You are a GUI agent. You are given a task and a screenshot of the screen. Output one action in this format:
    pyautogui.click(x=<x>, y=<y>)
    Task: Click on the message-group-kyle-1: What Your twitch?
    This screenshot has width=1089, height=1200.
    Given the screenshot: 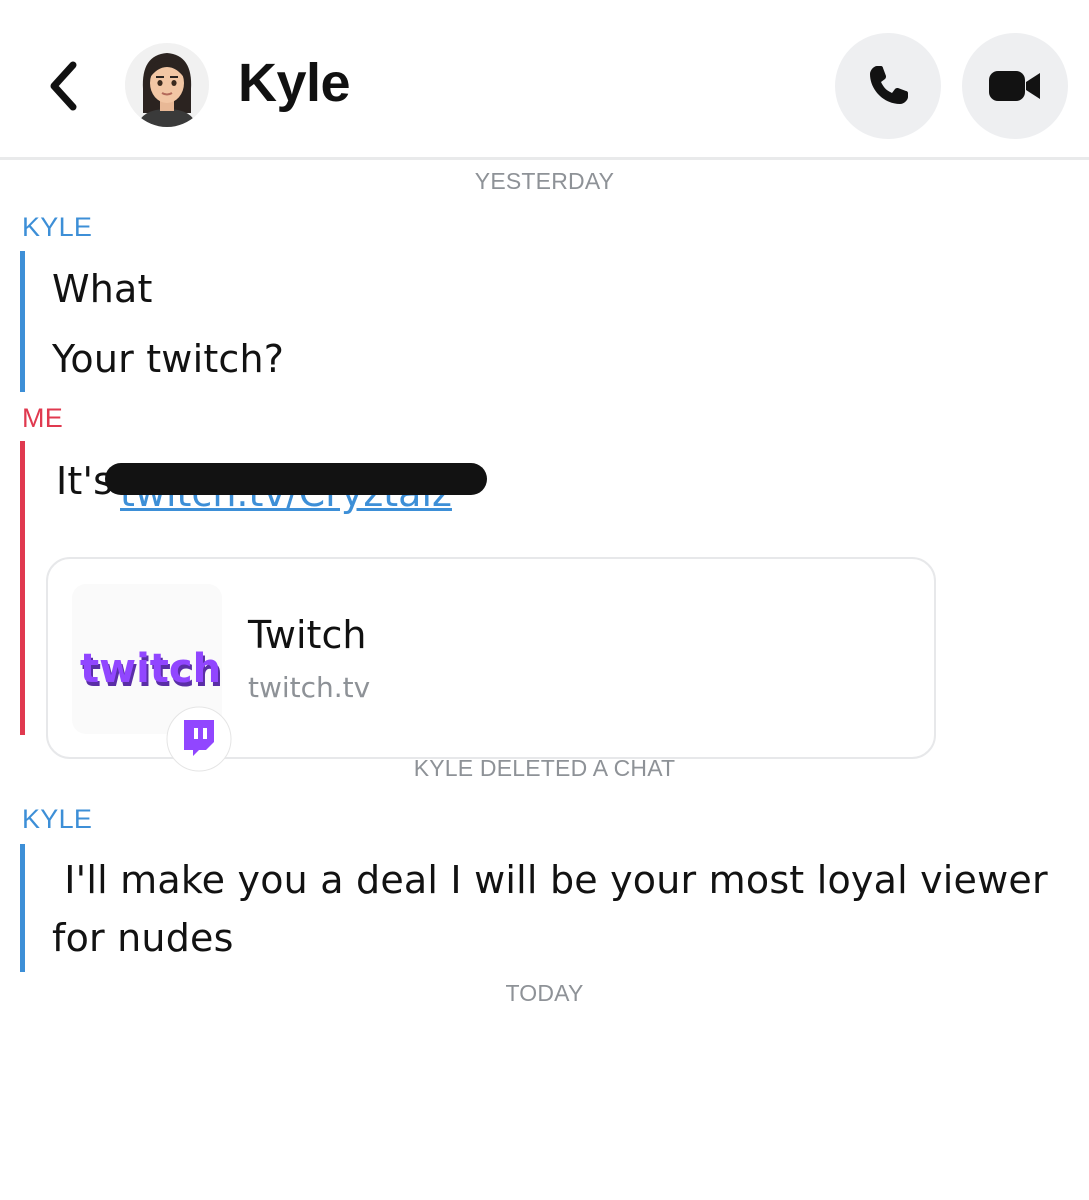 What is the action you would take?
    pyautogui.click(x=540, y=321)
    